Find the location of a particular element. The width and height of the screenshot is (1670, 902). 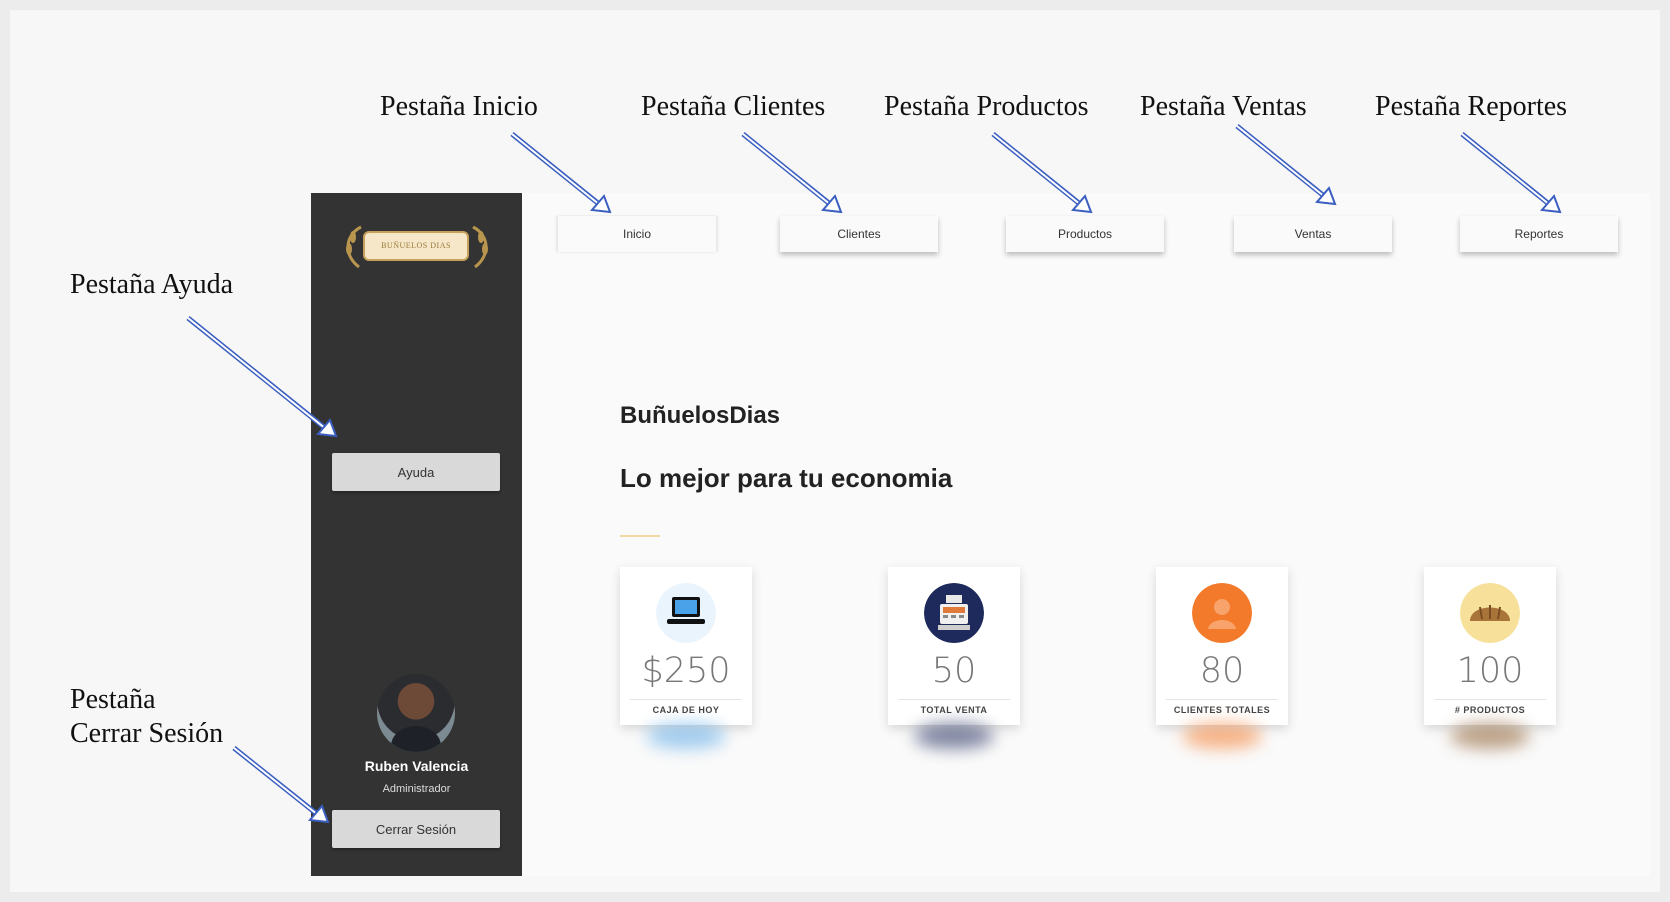

logout-button: Cerrar Sesión is located at coordinates (416, 829).